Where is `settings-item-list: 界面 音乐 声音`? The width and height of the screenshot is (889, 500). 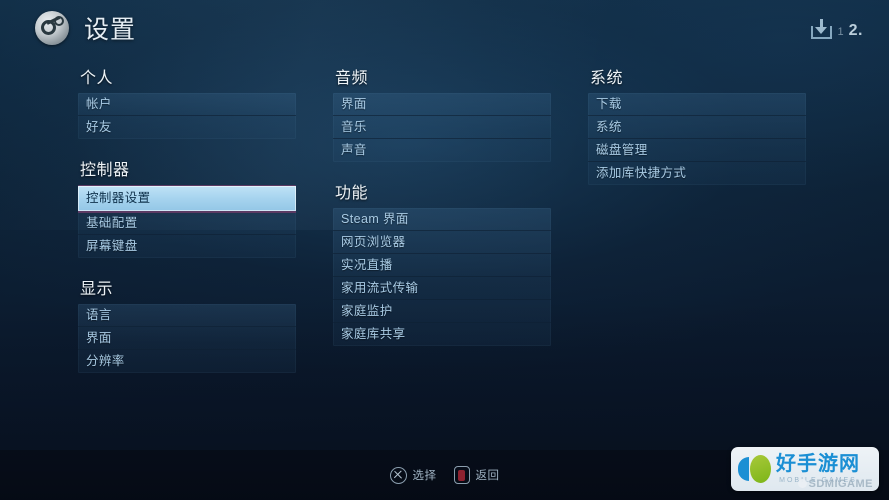
settings-item-list: 界面 音乐 声音 is located at coordinates (442, 127).